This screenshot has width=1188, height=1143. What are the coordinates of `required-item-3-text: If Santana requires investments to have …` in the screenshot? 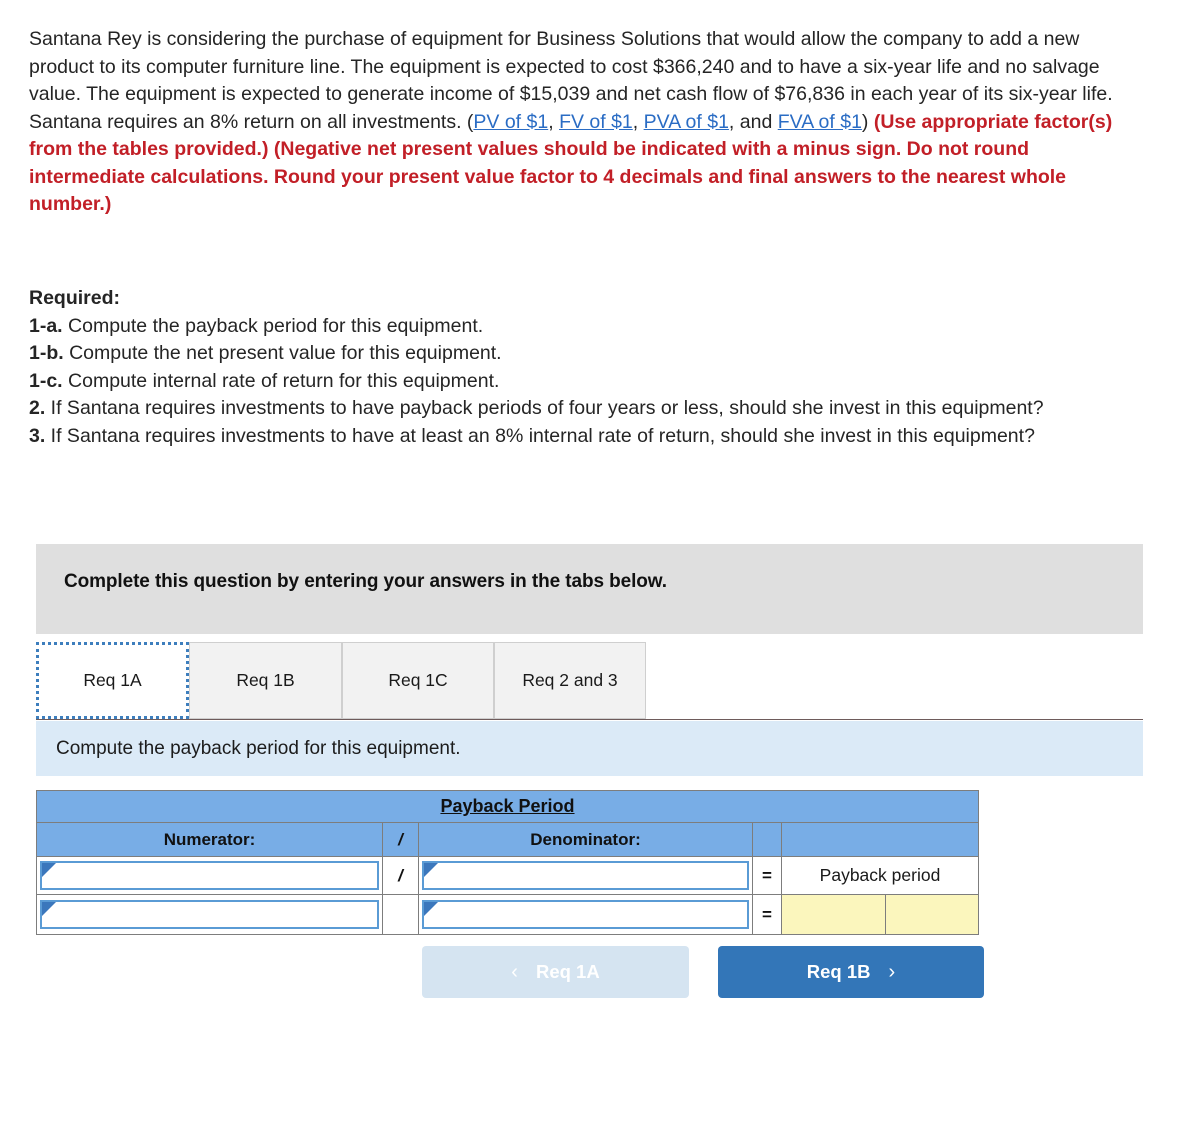 It's located at (540, 435).